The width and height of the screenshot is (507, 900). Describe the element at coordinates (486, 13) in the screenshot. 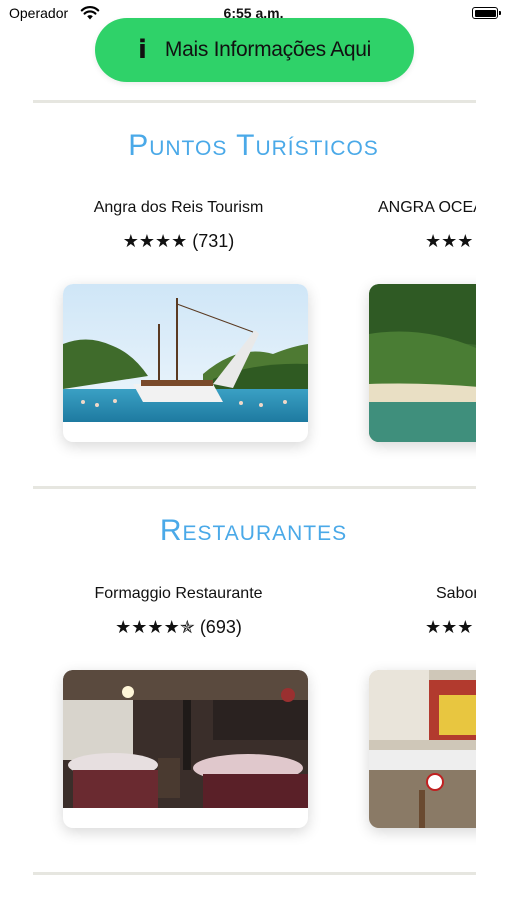

I see `battery-icon` at that location.